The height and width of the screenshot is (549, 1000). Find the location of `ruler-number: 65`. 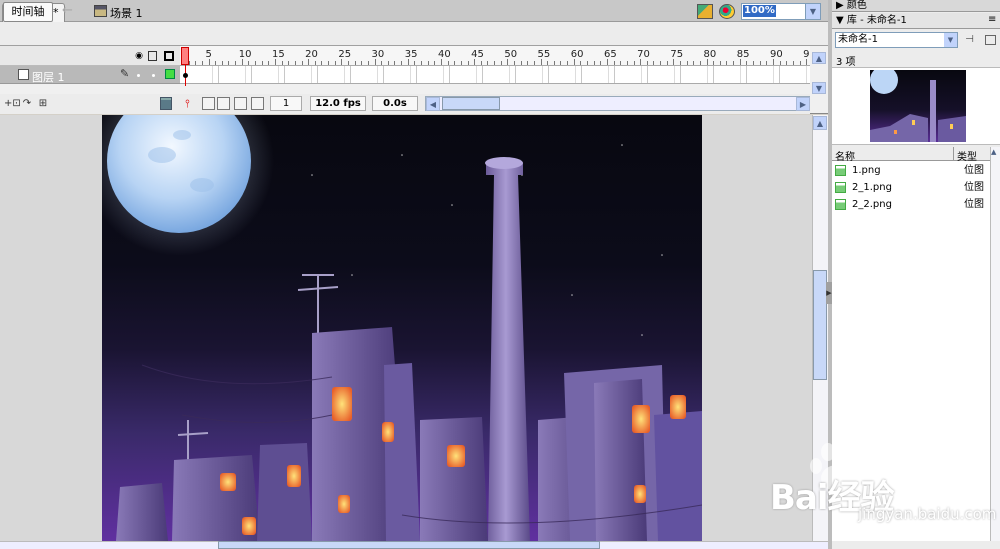

ruler-number: 65 is located at coordinates (610, 54).